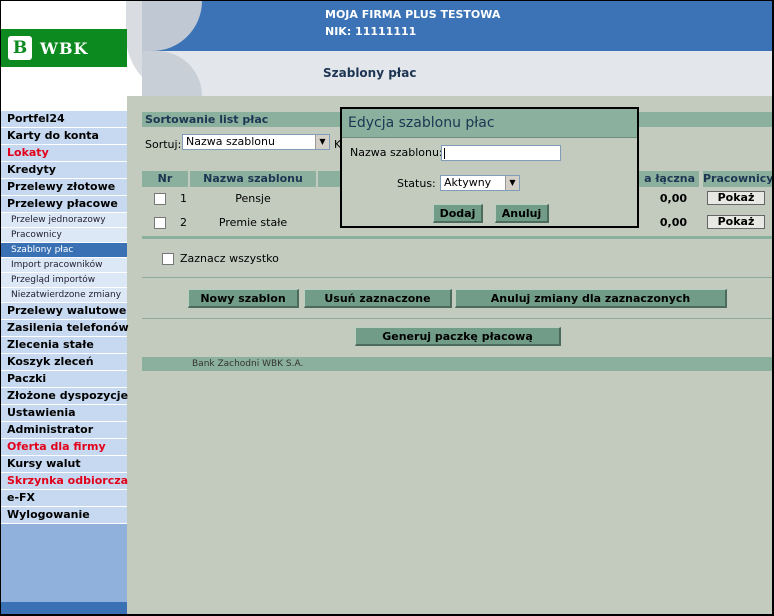 The width and height of the screenshot is (774, 616). What do you see at coordinates (253, 179) in the screenshot?
I see `column-header-name: Nazwa szablonu` at bounding box center [253, 179].